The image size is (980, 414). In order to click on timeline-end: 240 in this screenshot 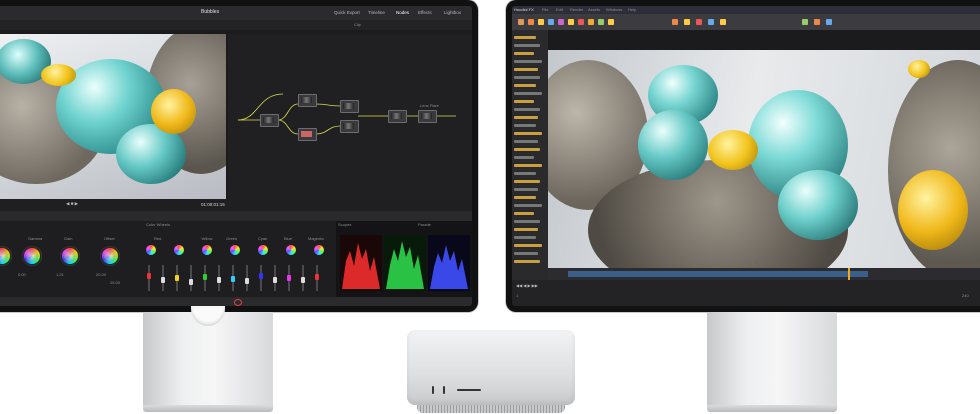, I will do `click(965, 295)`.